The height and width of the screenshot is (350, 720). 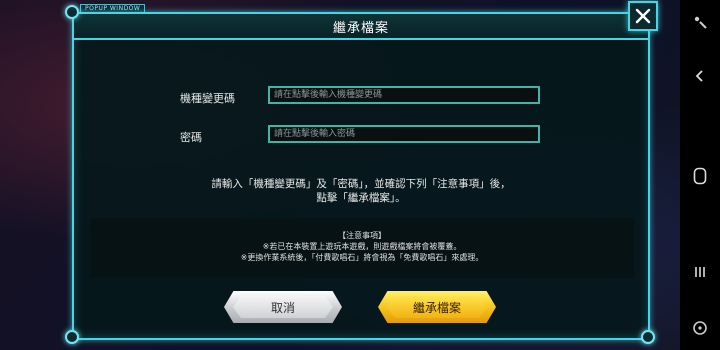 I want to click on menu-icon, so click(x=700, y=22).